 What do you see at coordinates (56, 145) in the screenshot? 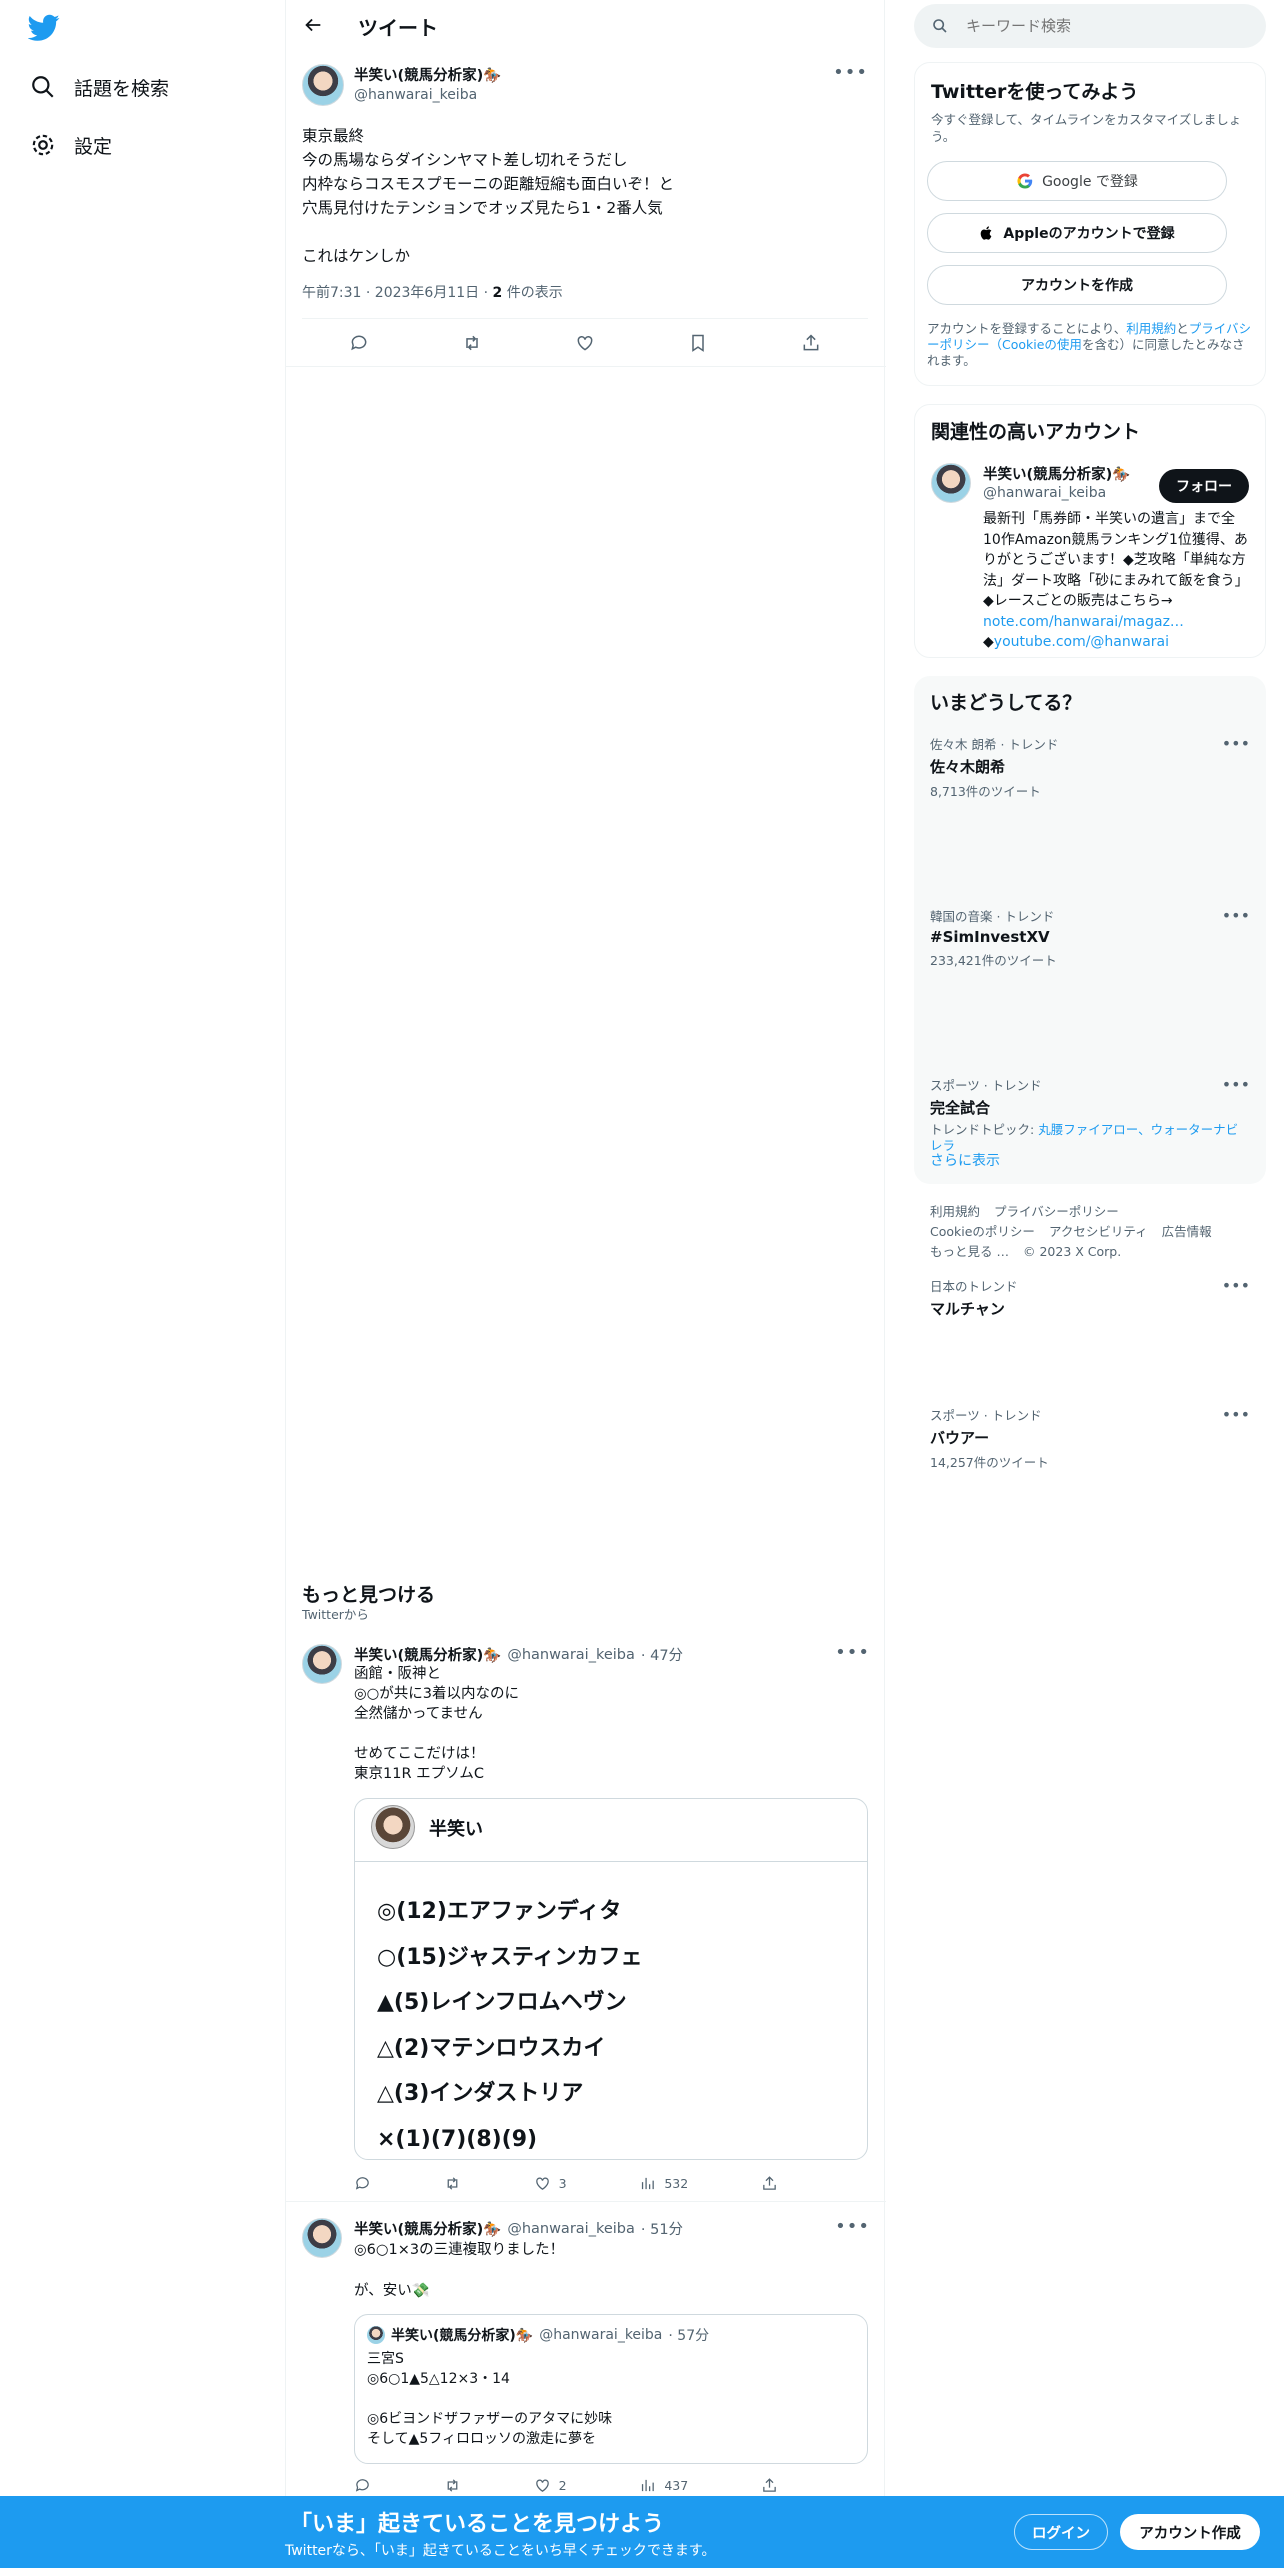
I see `nav-settings: 設定` at bounding box center [56, 145].